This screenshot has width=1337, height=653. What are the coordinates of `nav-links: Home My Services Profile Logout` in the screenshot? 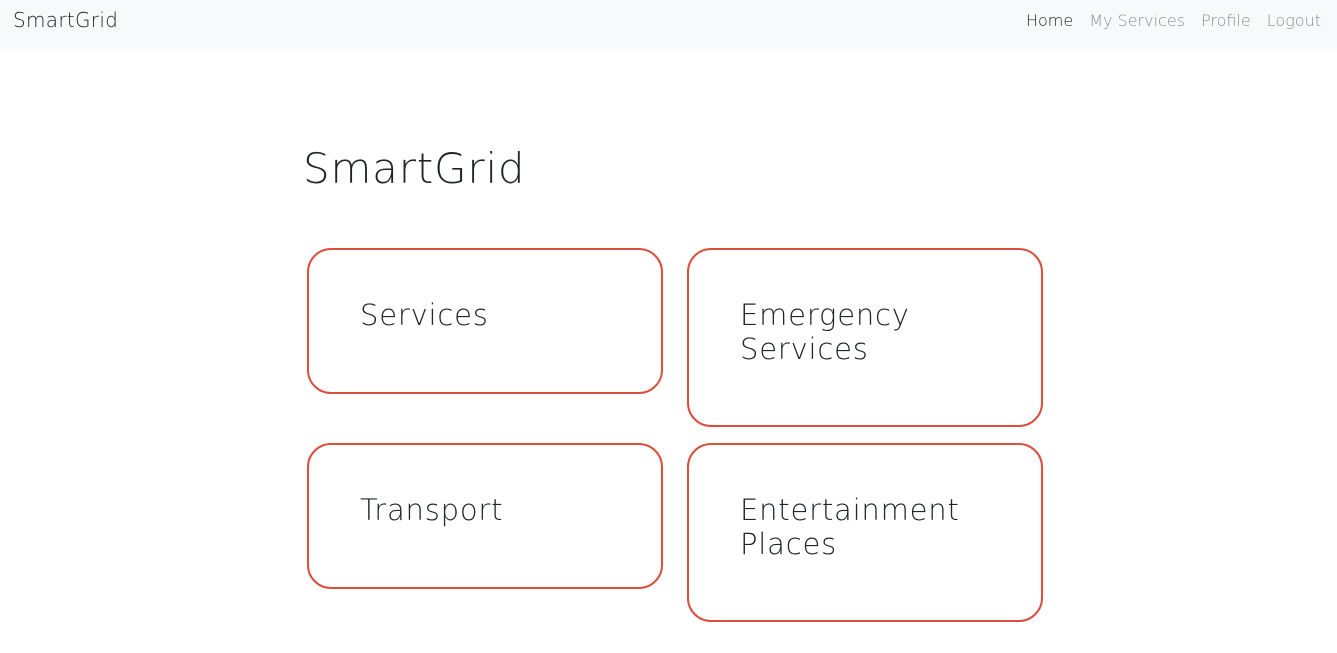 It's located at (1173, 20).